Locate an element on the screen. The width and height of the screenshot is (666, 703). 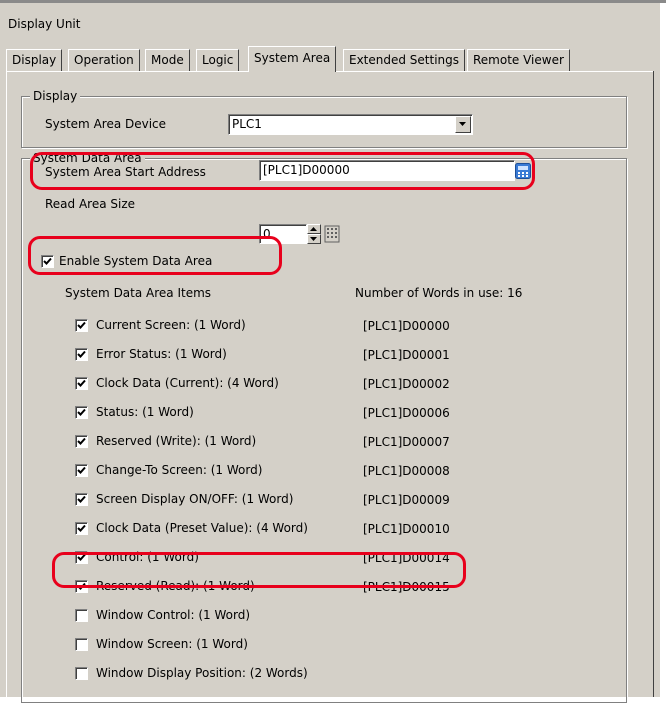
items-header: System Data Area Items is located at coordinates (138, 293).